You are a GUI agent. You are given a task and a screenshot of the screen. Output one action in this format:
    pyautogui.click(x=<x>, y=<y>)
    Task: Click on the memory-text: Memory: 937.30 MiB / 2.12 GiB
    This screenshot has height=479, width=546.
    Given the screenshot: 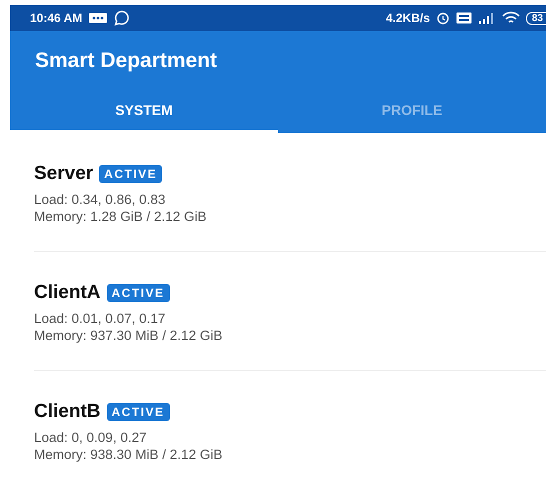 What is the action you would take?
    pyautogui.click(x=129, y=335)
    